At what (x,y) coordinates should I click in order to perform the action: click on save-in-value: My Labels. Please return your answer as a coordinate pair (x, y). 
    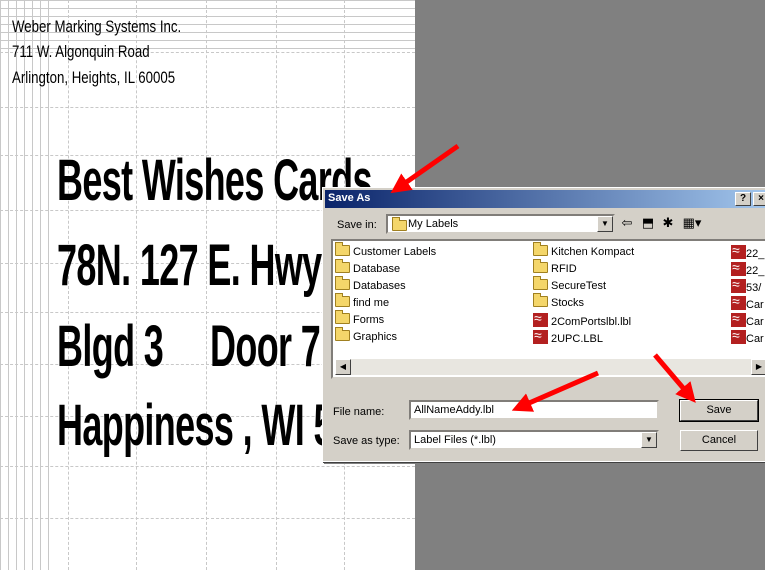
    Looking at the image, I should click on (433, 224).